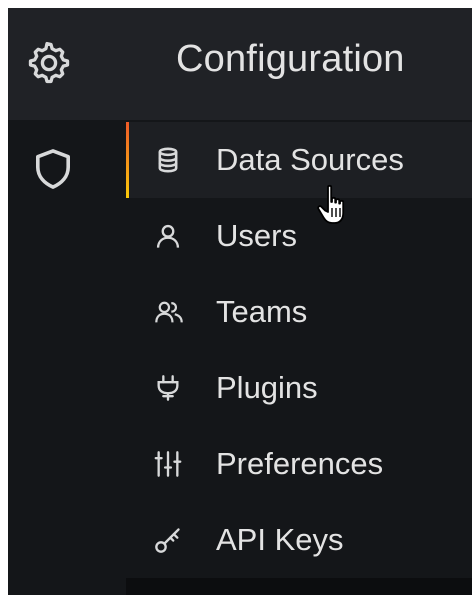 This screenshot has height=595, width=472. What do you see at coordinates (267, 387) in the screenshot?
I see `menu-item-label: Plugins` at bounding box center [267, 387].